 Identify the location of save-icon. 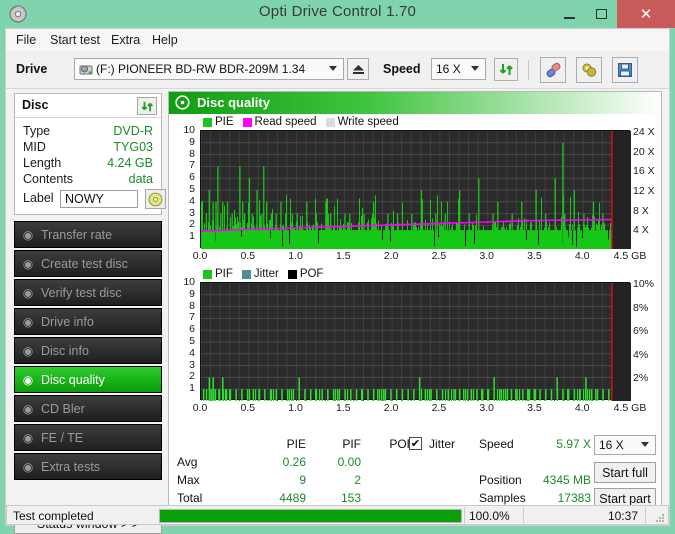
(625, 70).